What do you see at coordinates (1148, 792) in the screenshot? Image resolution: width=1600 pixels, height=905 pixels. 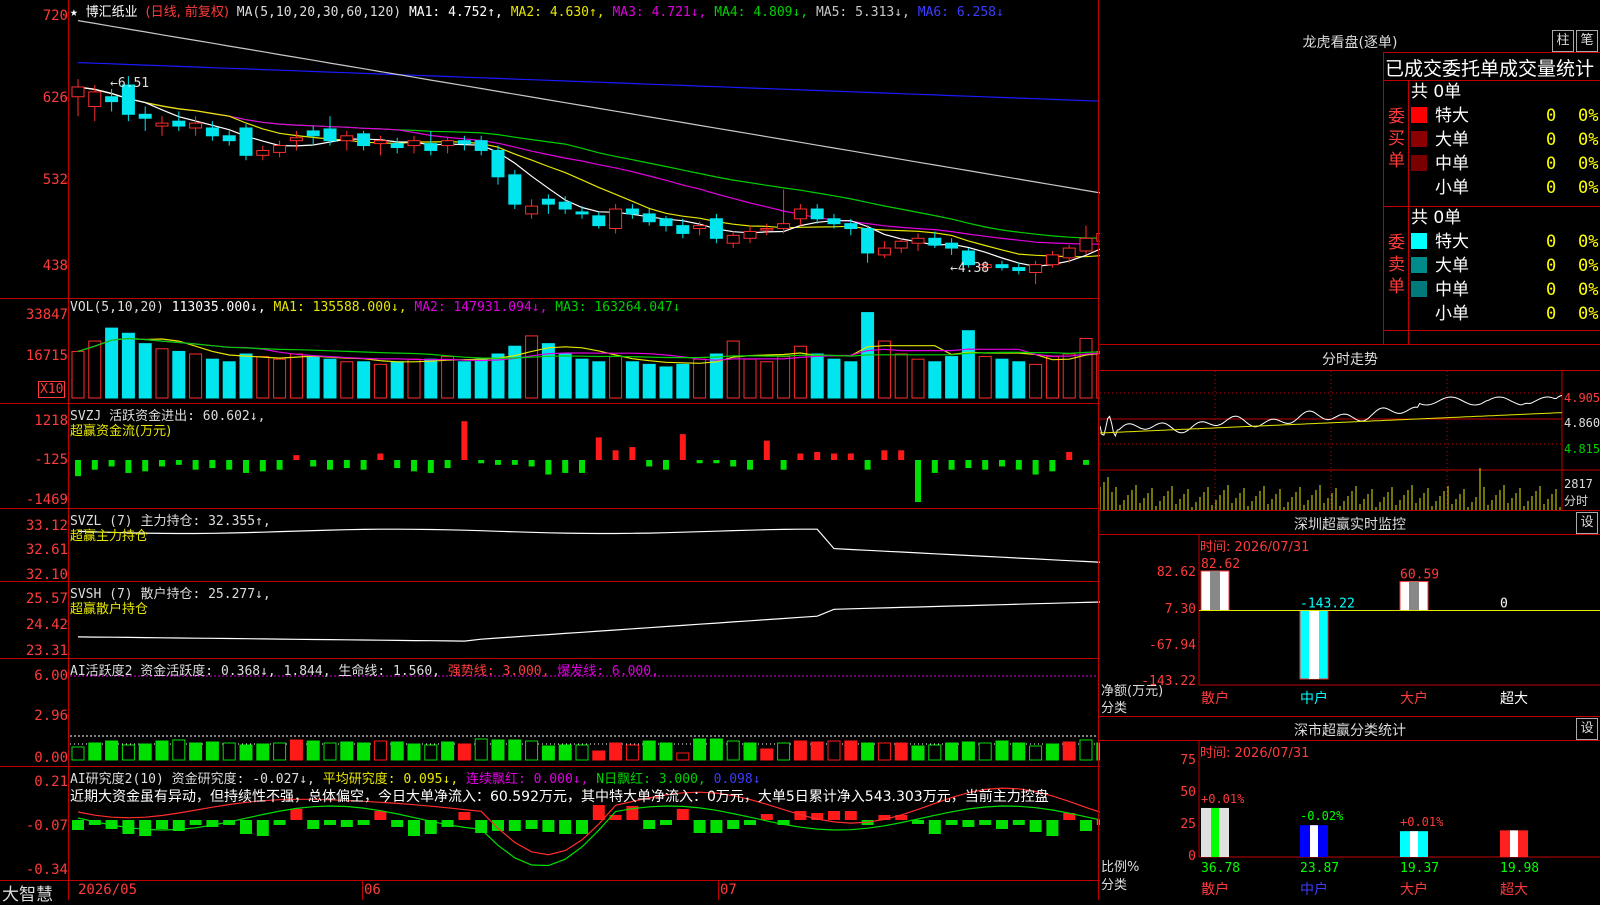 I see `fl-tick: 50` at bounding box center [1148, 792].